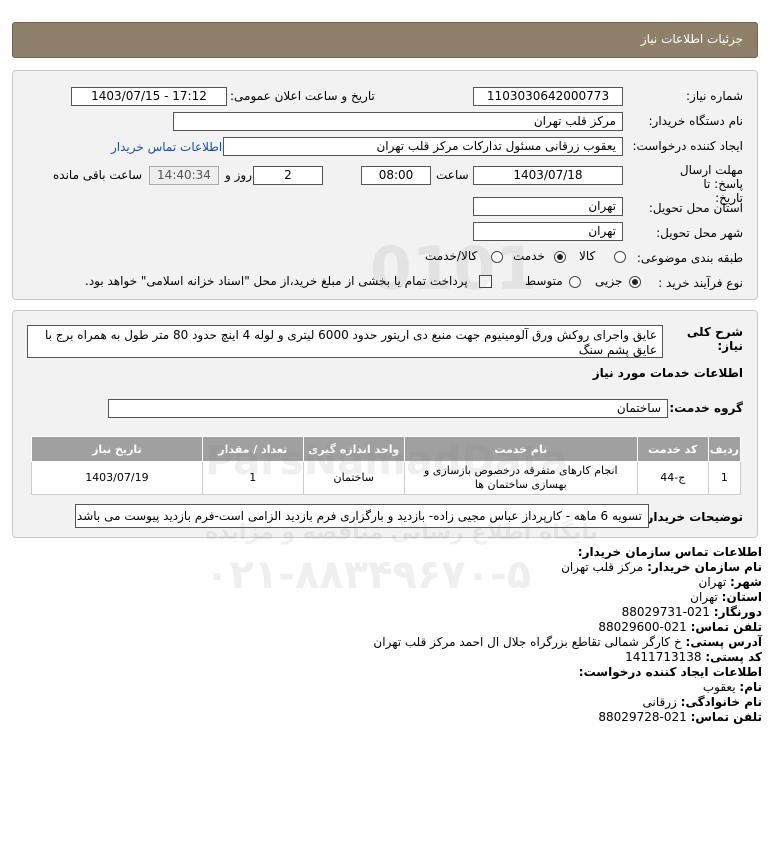 Image resolution: width=770 pixels, height=845 pixels. Describe the element at coordinates (252, 478) in the screenshot. I see `cell-qty: 1` at that location.